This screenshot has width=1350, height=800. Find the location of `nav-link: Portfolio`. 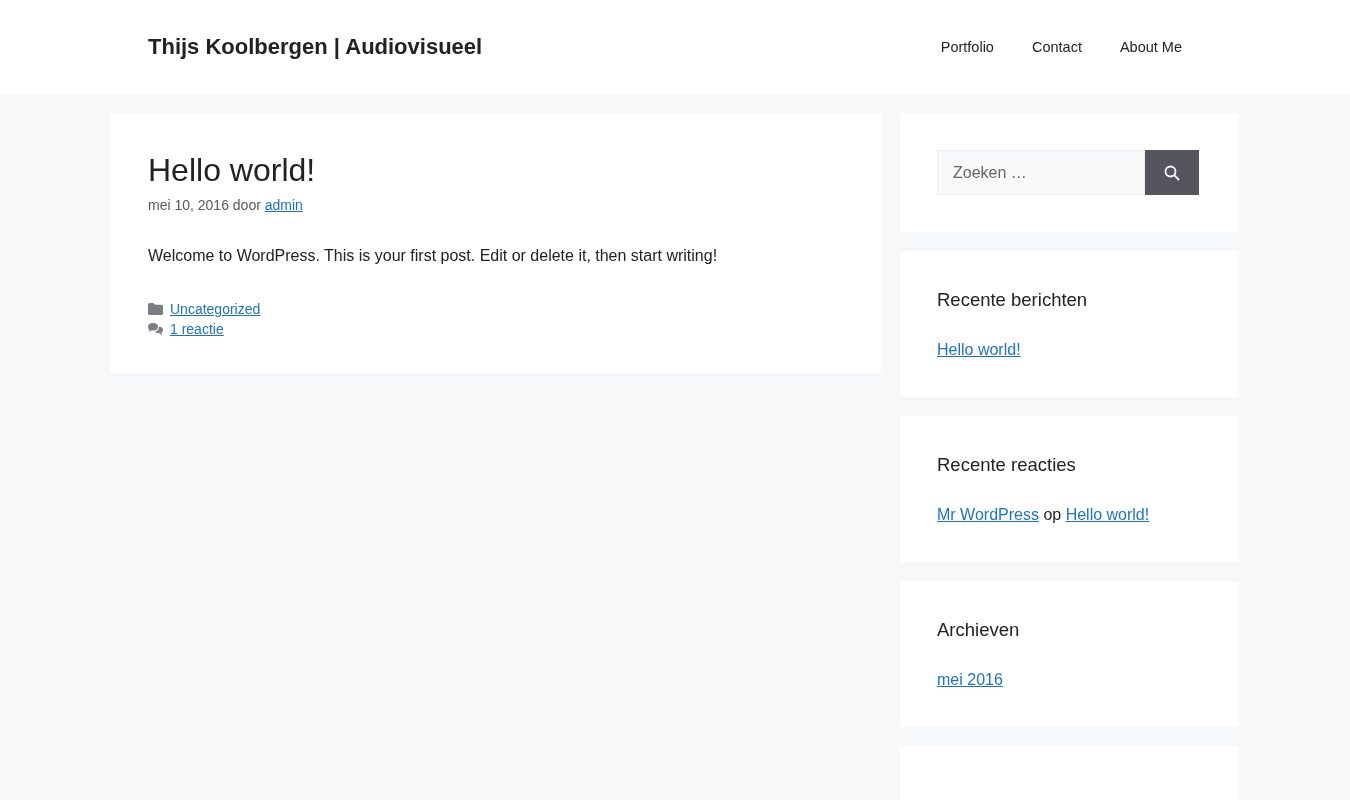

nav-link: Portfolio is located at coordinates (967, 47).